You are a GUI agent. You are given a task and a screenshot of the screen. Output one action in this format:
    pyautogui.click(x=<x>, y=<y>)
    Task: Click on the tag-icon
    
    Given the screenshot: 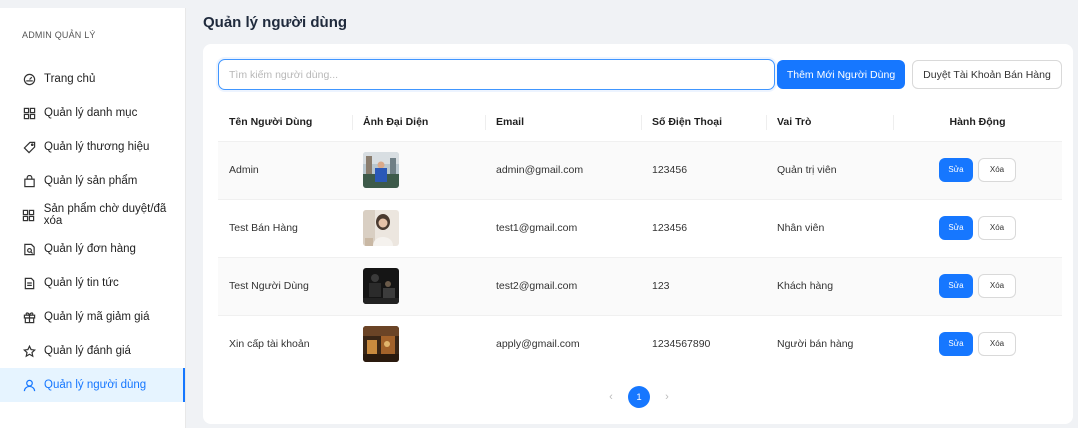 What is the action you would take?
    pyautogui.click(x=29, y=147)
    